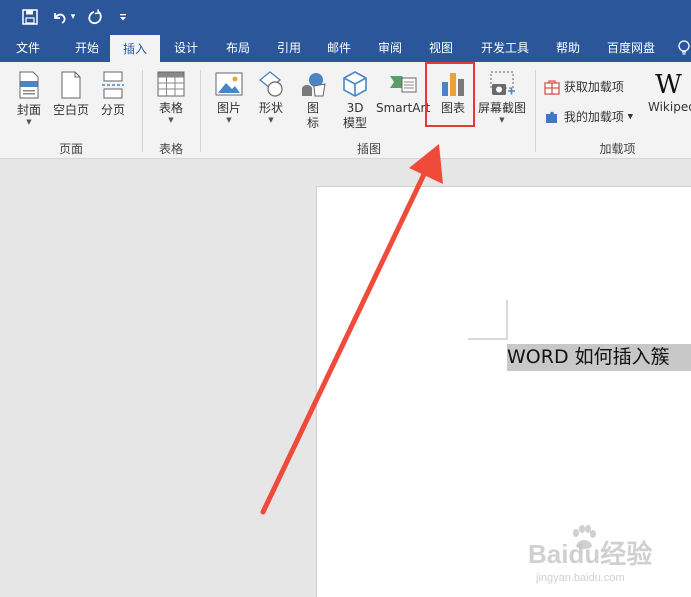  I want to click on tab-1: 开始, so click(87, 48).